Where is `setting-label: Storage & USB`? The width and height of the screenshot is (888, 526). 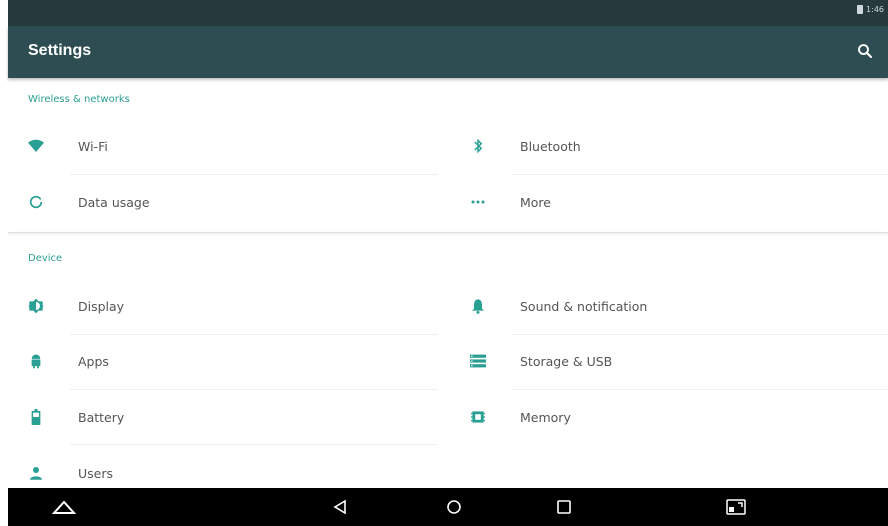 setting-label: Storage & USB is located at coordinates (566, 361).